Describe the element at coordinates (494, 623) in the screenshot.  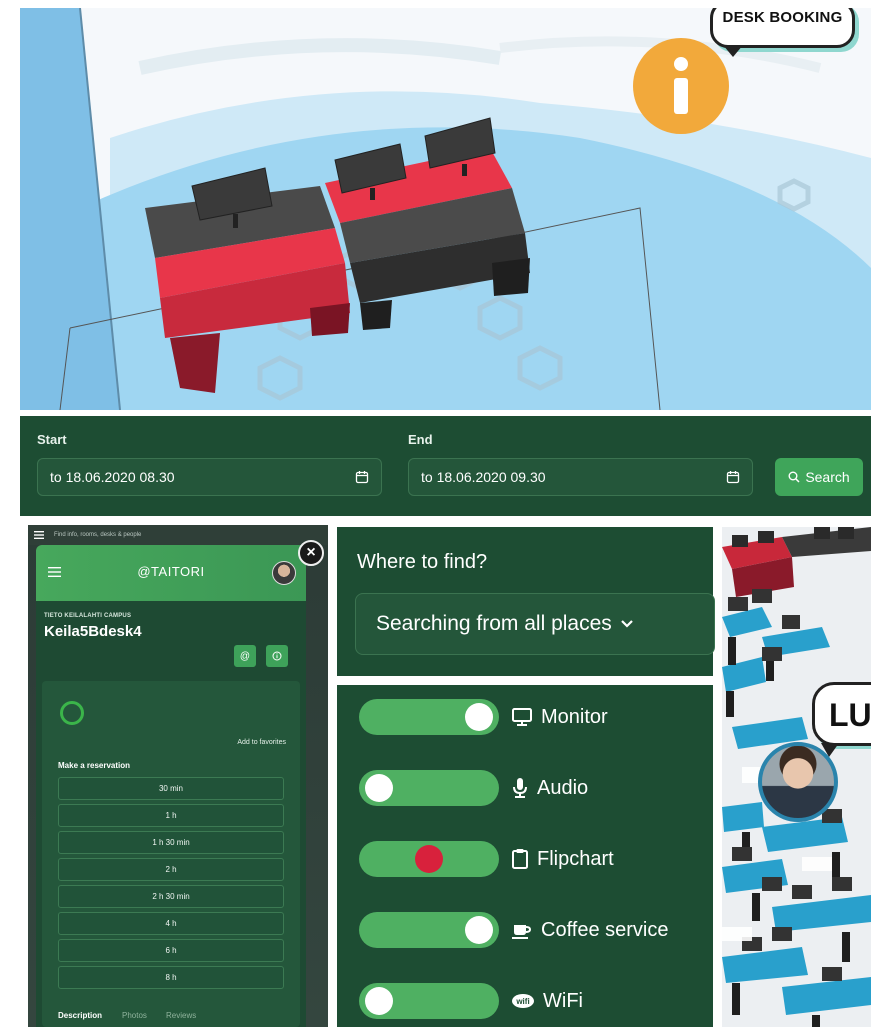
I see `location-select-value: Searching from all places` at that location.